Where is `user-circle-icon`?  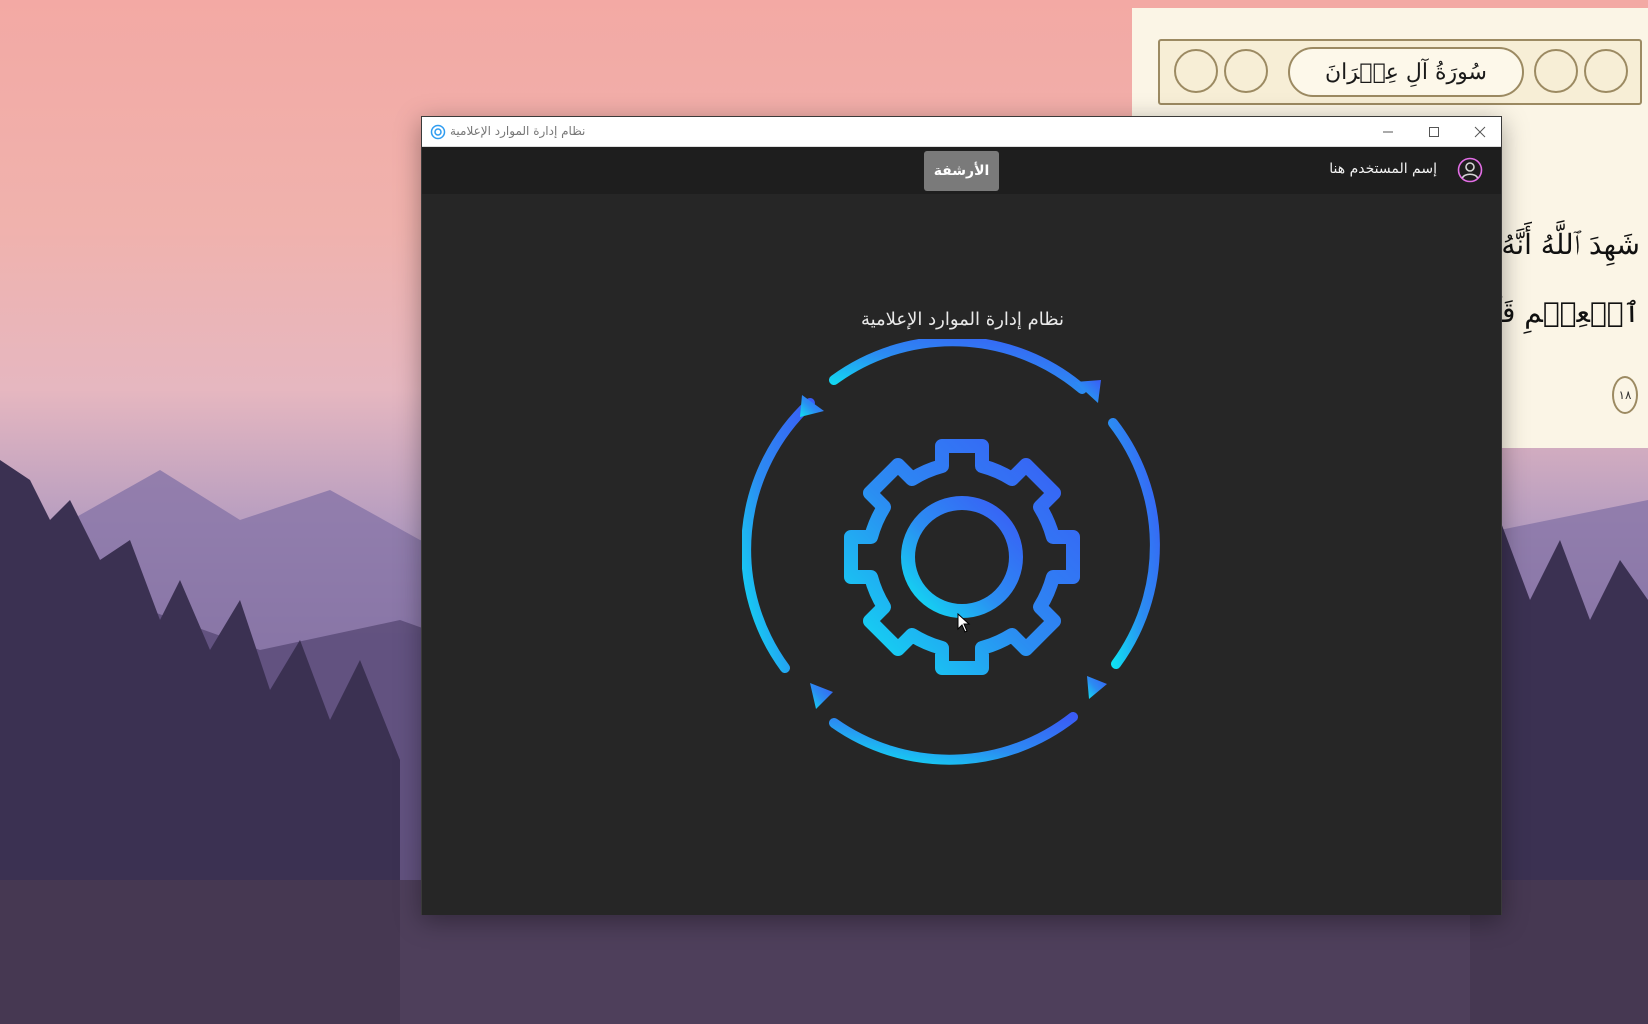
user-circle-icon is located at coordinates (1470, 170).